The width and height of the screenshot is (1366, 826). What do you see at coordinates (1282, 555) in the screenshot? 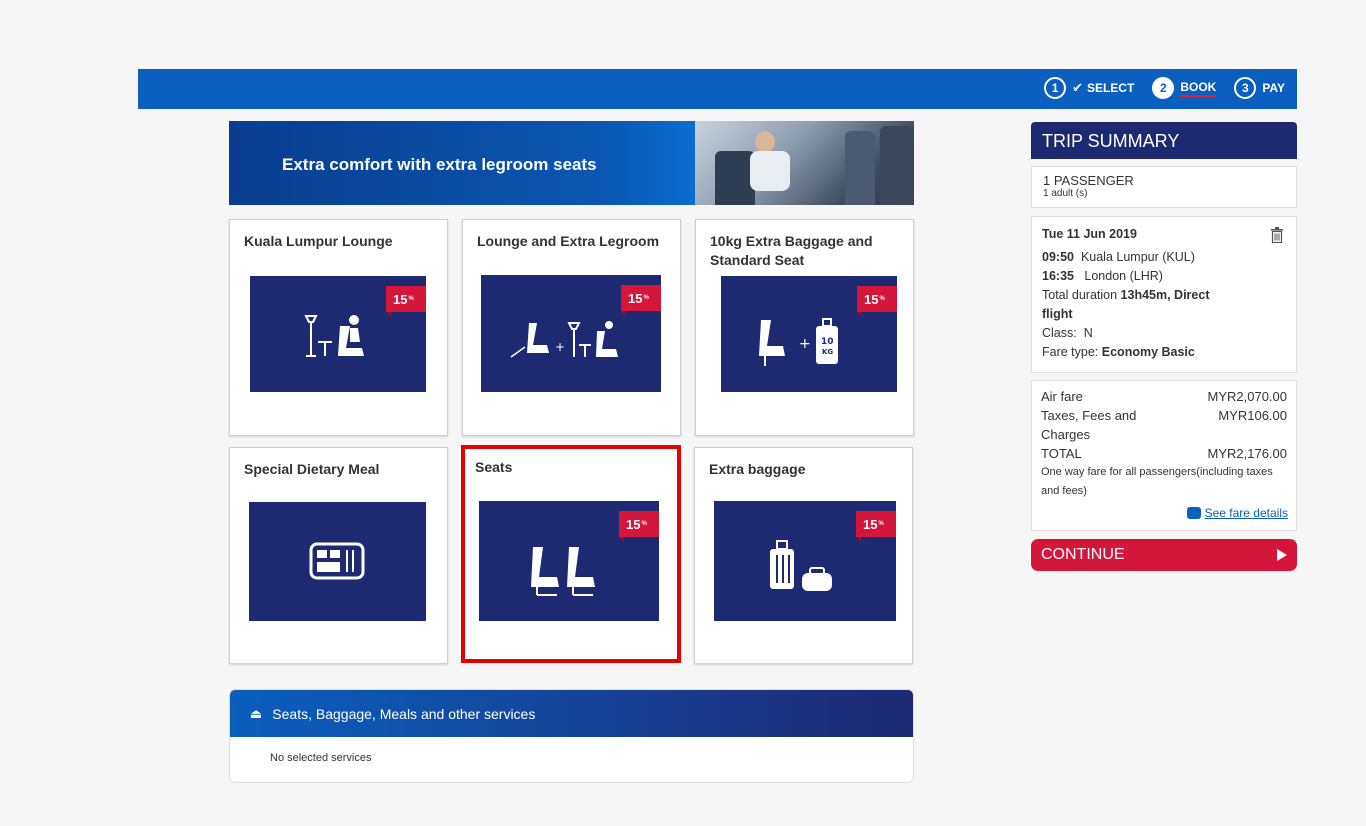
I see `play-arrow-icon` at bounding box center [1282, 555].